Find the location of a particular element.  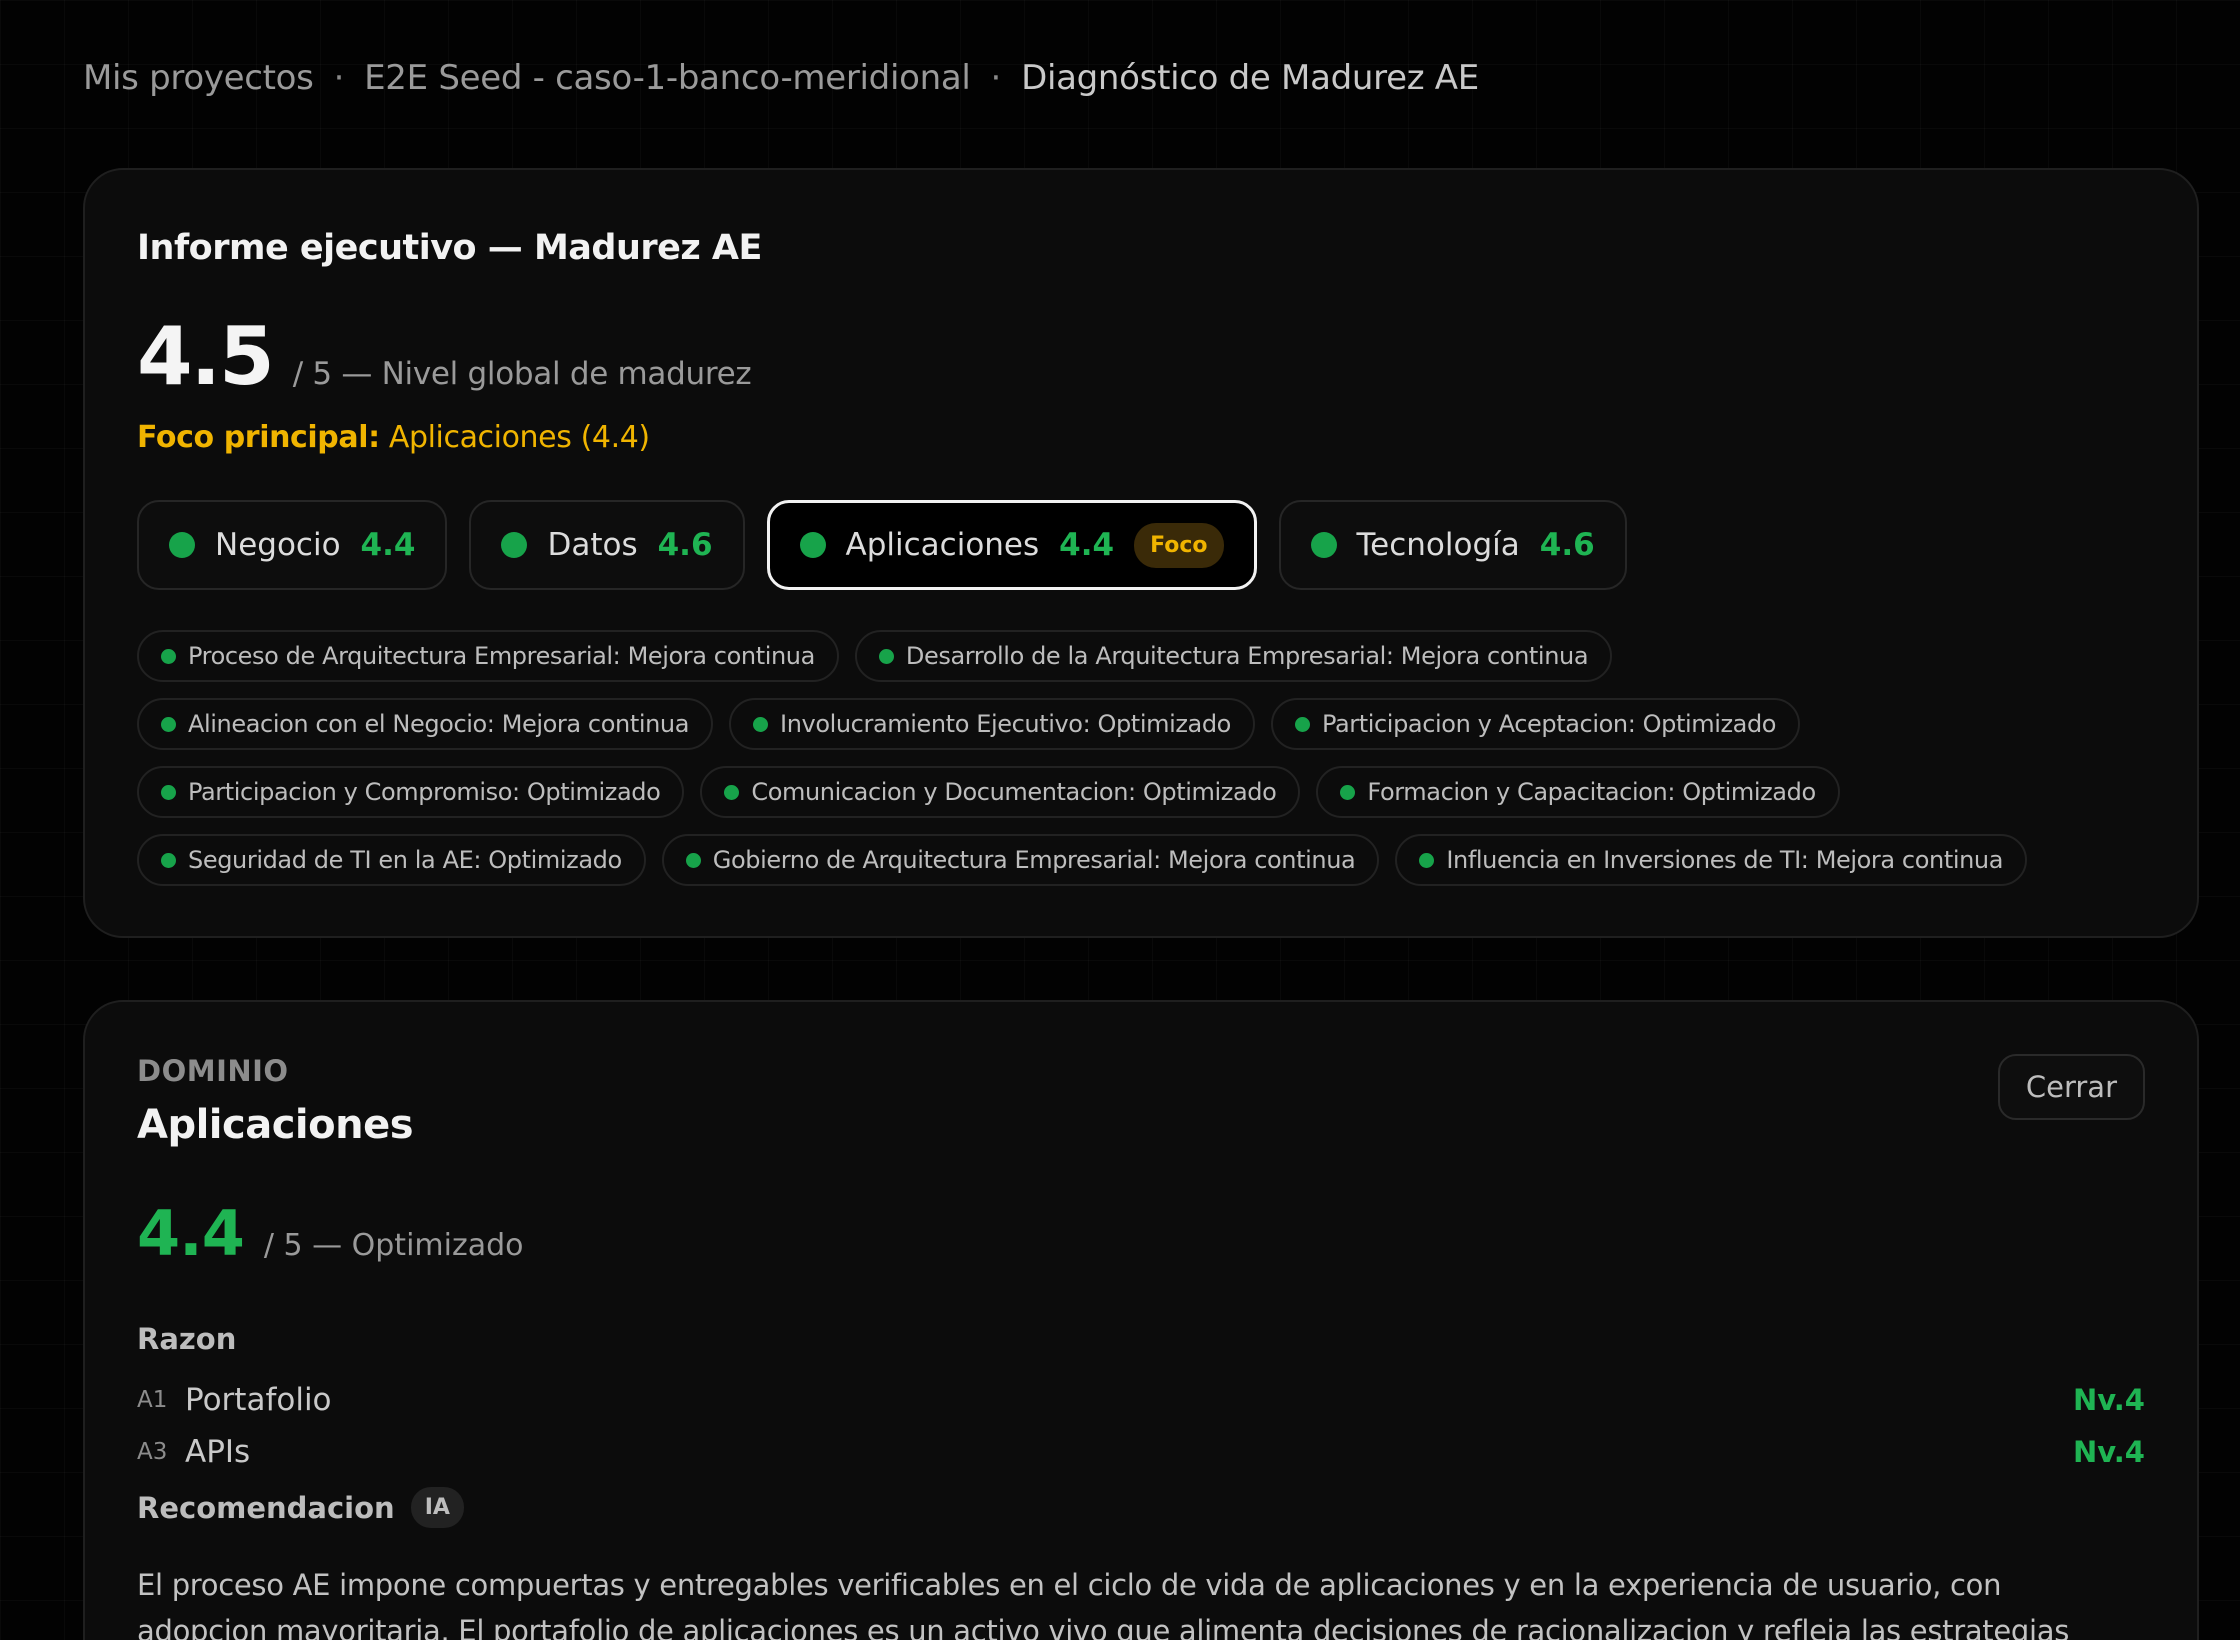

main-focus: Foco principal: Aplicaciones (4.4) is located at coordinates (393, 437).